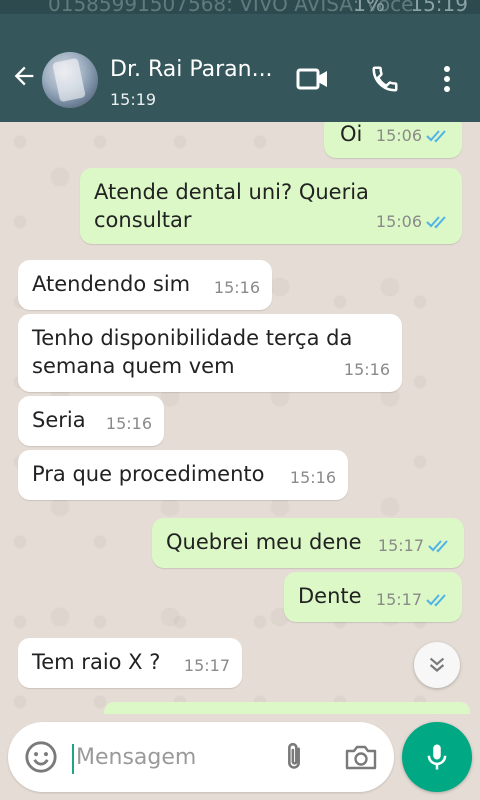  Describe the element at coordinates (133, 99) in the screenshot. I see `last-seen: 15:19` at that location.